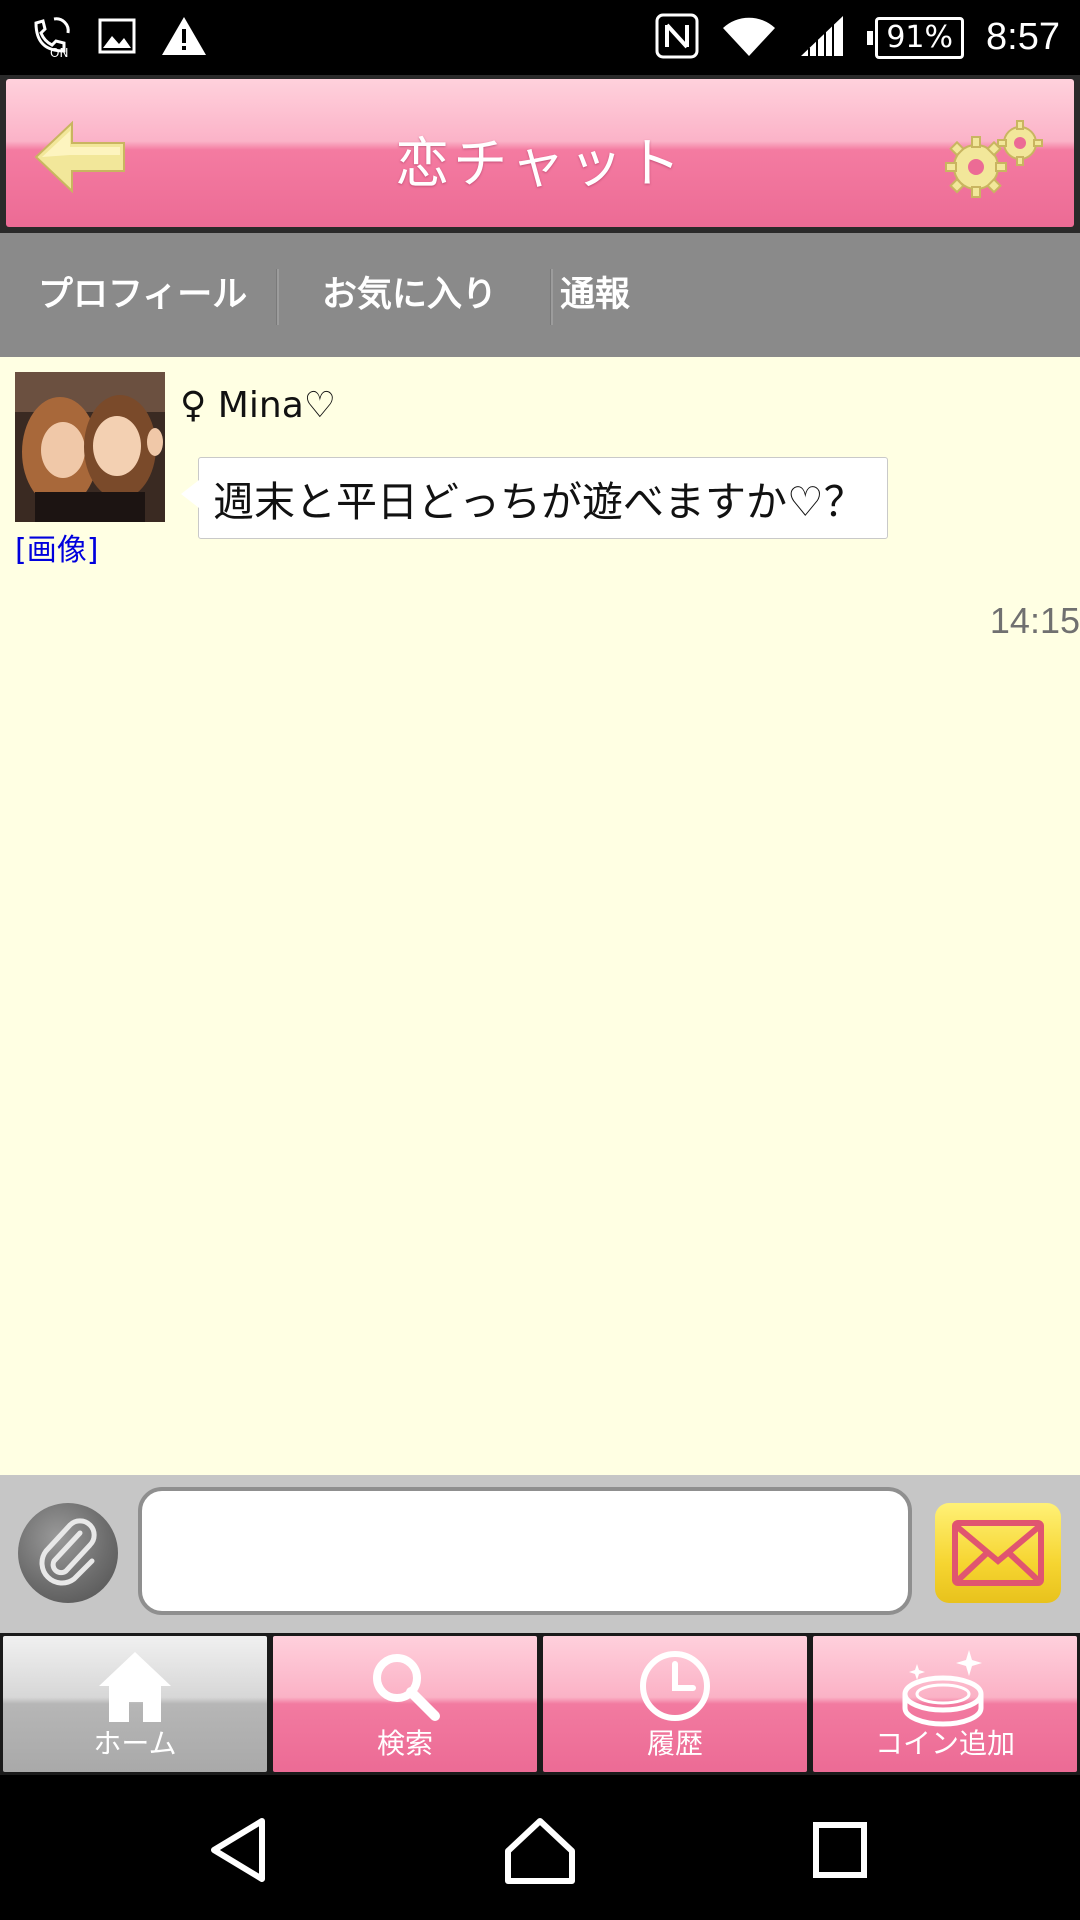 This screenshot has height=1920, width=1080. Describe the element at coordinates (822, 38) in the screenshot. I see `signal-icon` at that location.